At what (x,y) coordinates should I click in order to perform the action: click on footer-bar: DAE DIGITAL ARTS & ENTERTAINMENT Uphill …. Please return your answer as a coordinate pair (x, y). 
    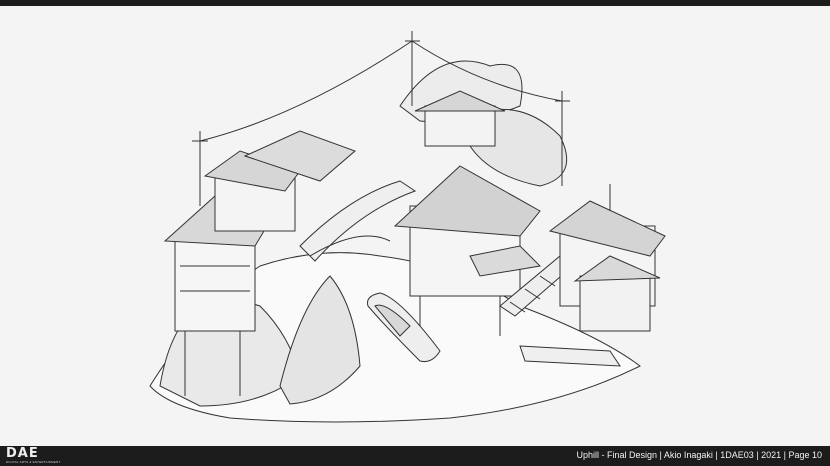
    Looking at the image, I should click on (415, 456).